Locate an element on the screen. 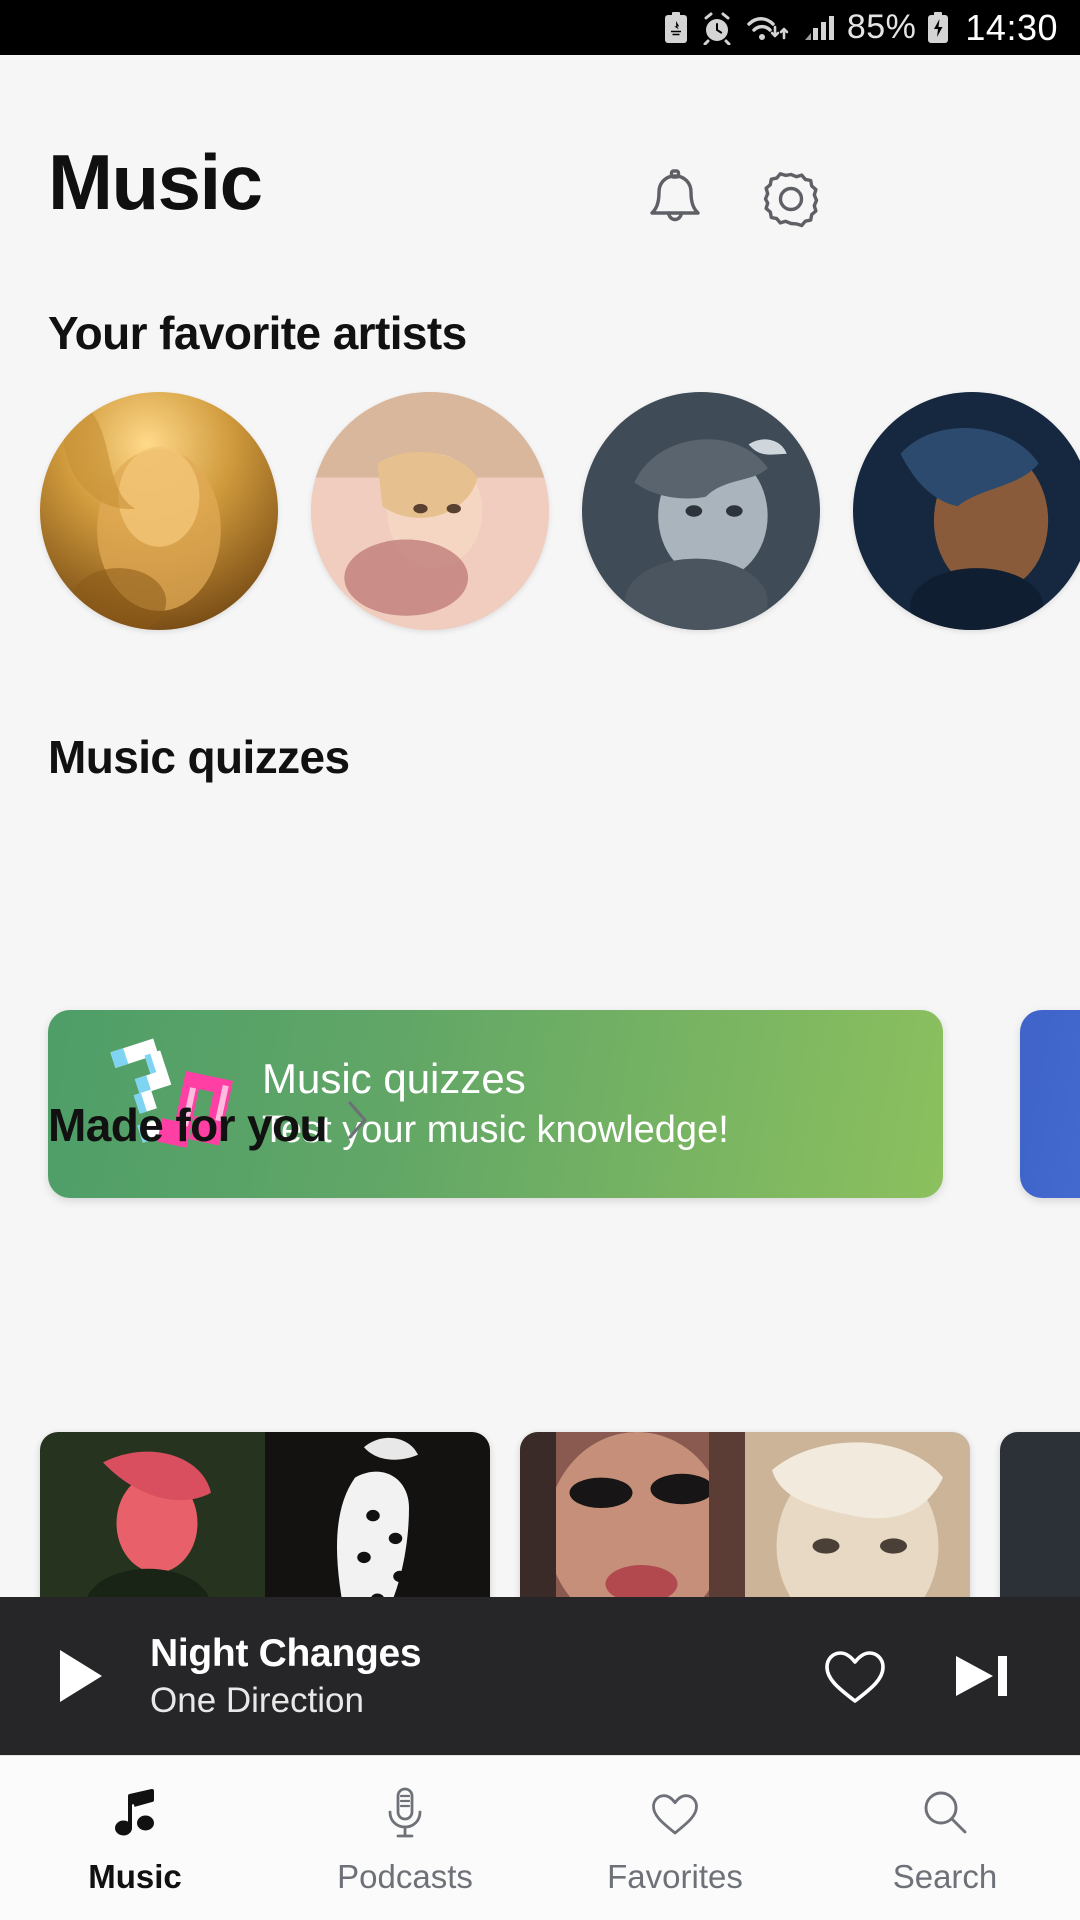 The image size is (1080, 1920). nav-item-podcasts: Podcasts is located at coordinates (405, 1838).